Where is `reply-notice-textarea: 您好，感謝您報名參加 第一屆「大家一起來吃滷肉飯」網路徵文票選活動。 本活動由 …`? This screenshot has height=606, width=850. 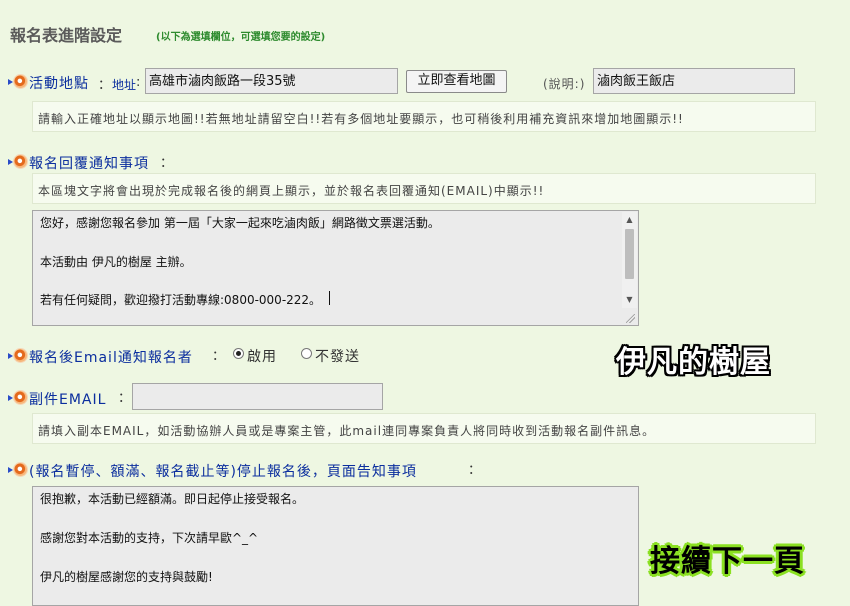
reply-notice-textarea: 您好，感謝您報名參加 第一屆「大家一起來吃滷肉飯」網路徵文票選活動。 本活動由 … is located at coordinates (335, 268).